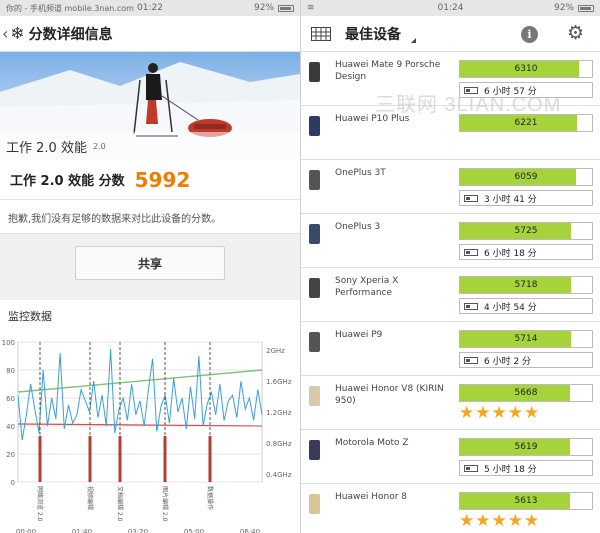 The image size is (600, 533). Describe the element at coordinates (70, 34) in the screenshot. I see `page-title: 分数详细信息` at that location.